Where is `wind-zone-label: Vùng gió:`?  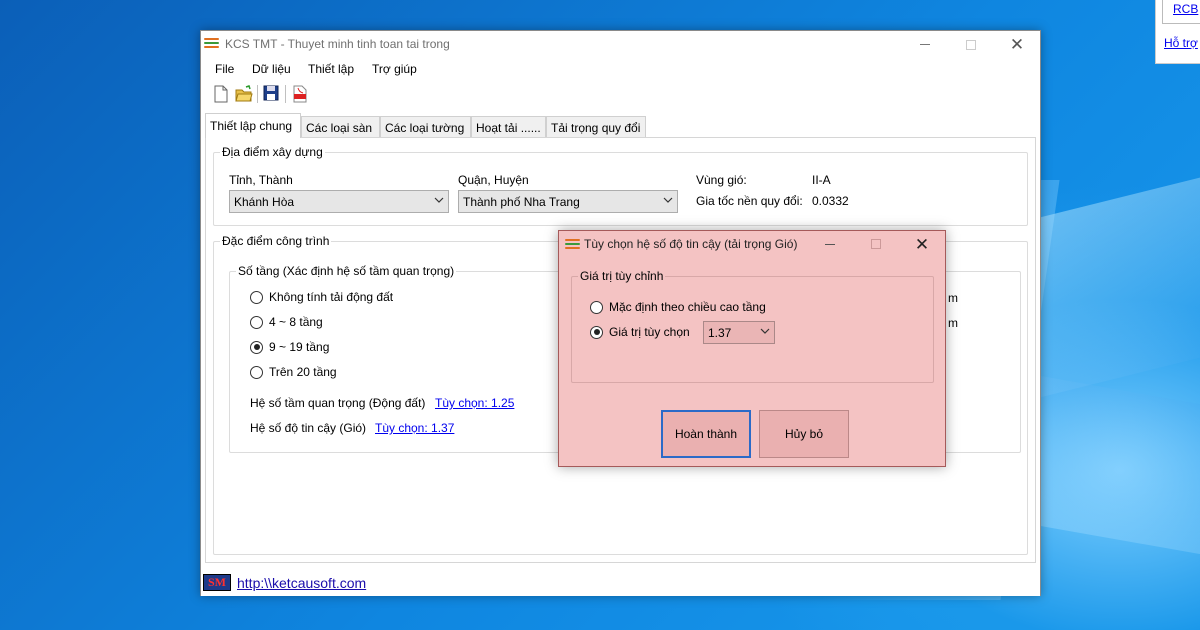
wind-zone-label: Vùng gió: is located at coordinates (721, 180).